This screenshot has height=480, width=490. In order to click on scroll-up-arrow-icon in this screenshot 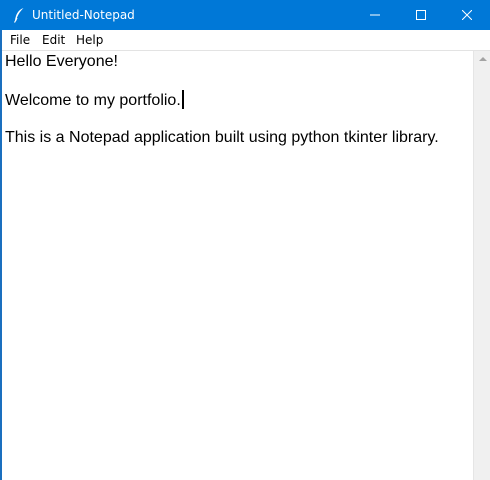, I will do `click(483, 59)`.